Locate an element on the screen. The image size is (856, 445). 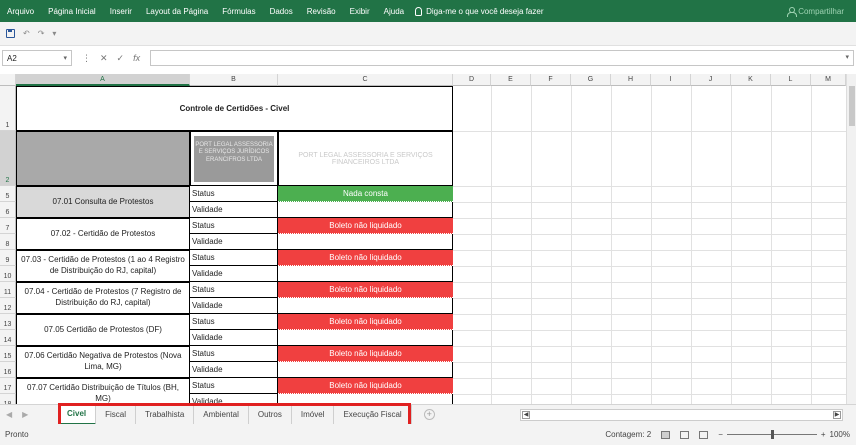
tab-civel: Civel is located at coordinates (77, 414).